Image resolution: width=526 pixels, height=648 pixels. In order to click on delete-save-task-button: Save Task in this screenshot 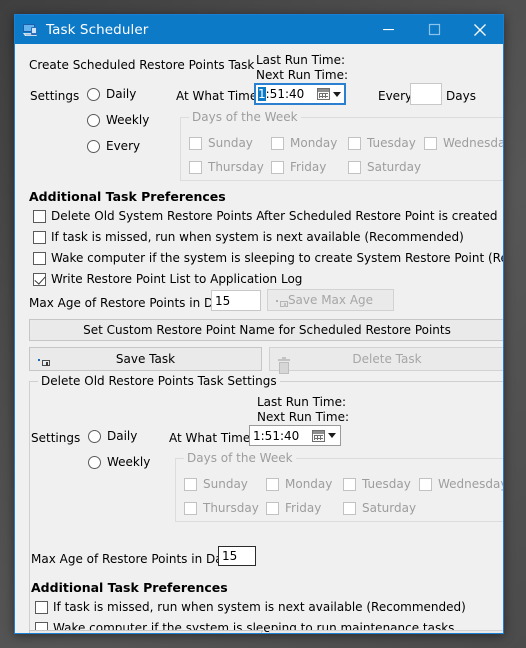, I will do `click(145, 631)`.